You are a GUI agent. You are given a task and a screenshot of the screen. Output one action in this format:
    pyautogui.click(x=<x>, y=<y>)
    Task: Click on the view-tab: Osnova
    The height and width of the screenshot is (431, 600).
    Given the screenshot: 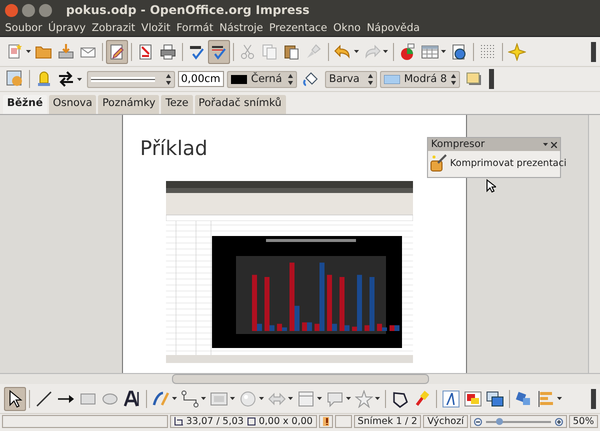 What is the action you would take?
    pyautogui.click(x=72, y=104)
    